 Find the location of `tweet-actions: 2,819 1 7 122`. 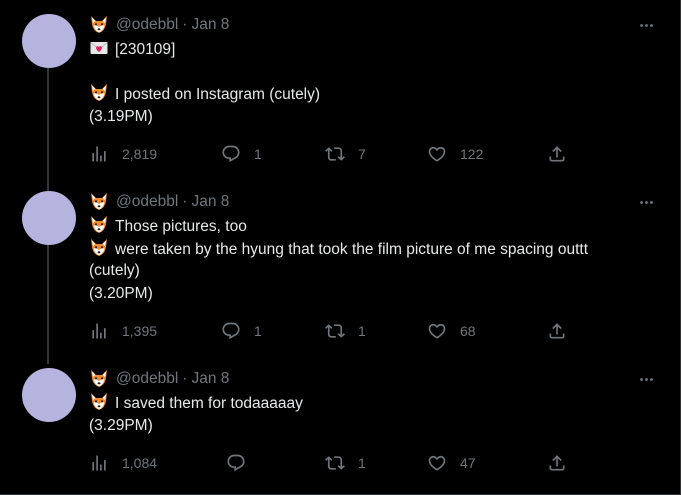

tweet-actions: 2,819 1 7 122 is located at coordinates (329, 154).